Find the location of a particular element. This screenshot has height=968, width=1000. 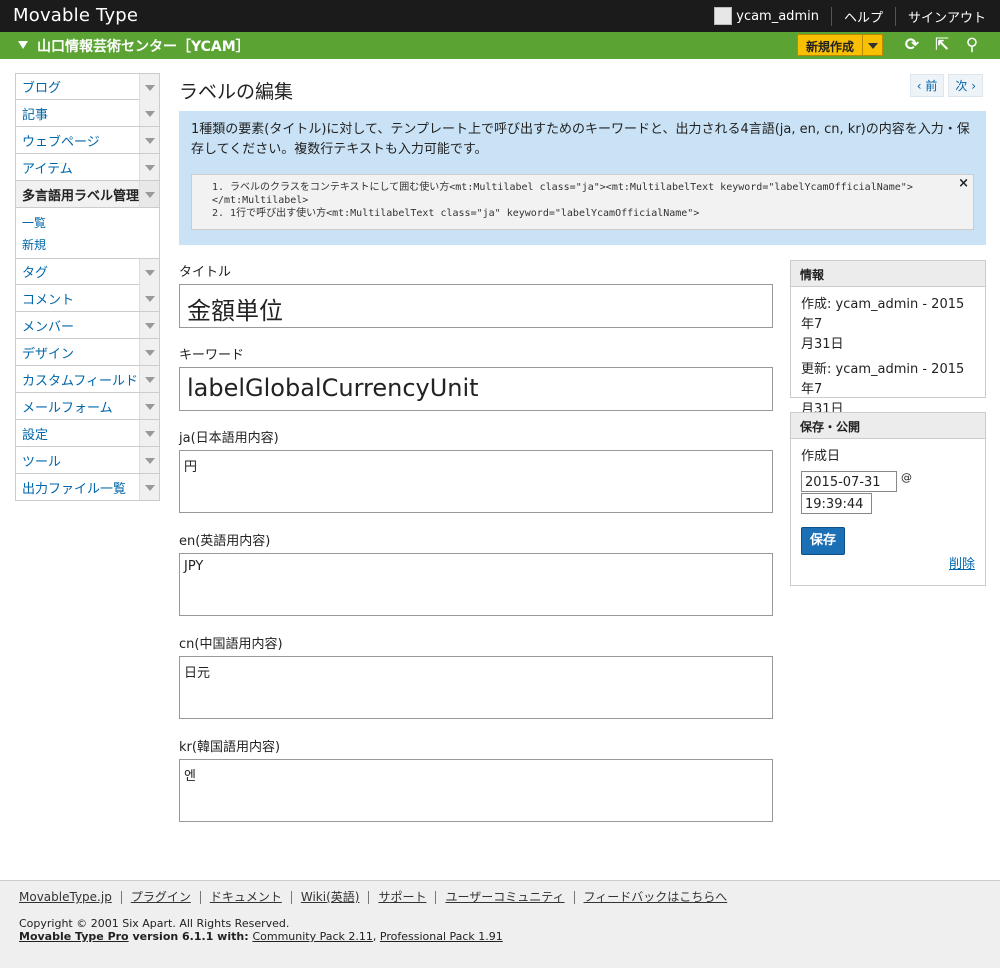

sidebar-item-output-files: 出力ファイル一覧 is located at coordinates (87, 487).